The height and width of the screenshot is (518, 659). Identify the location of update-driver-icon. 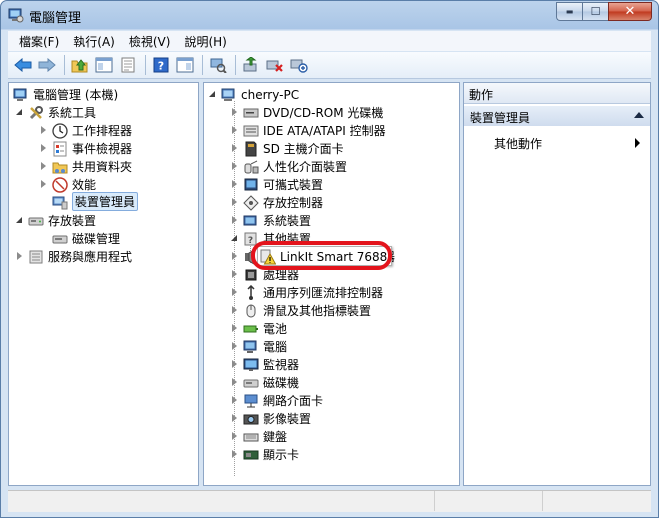
(250, 64).